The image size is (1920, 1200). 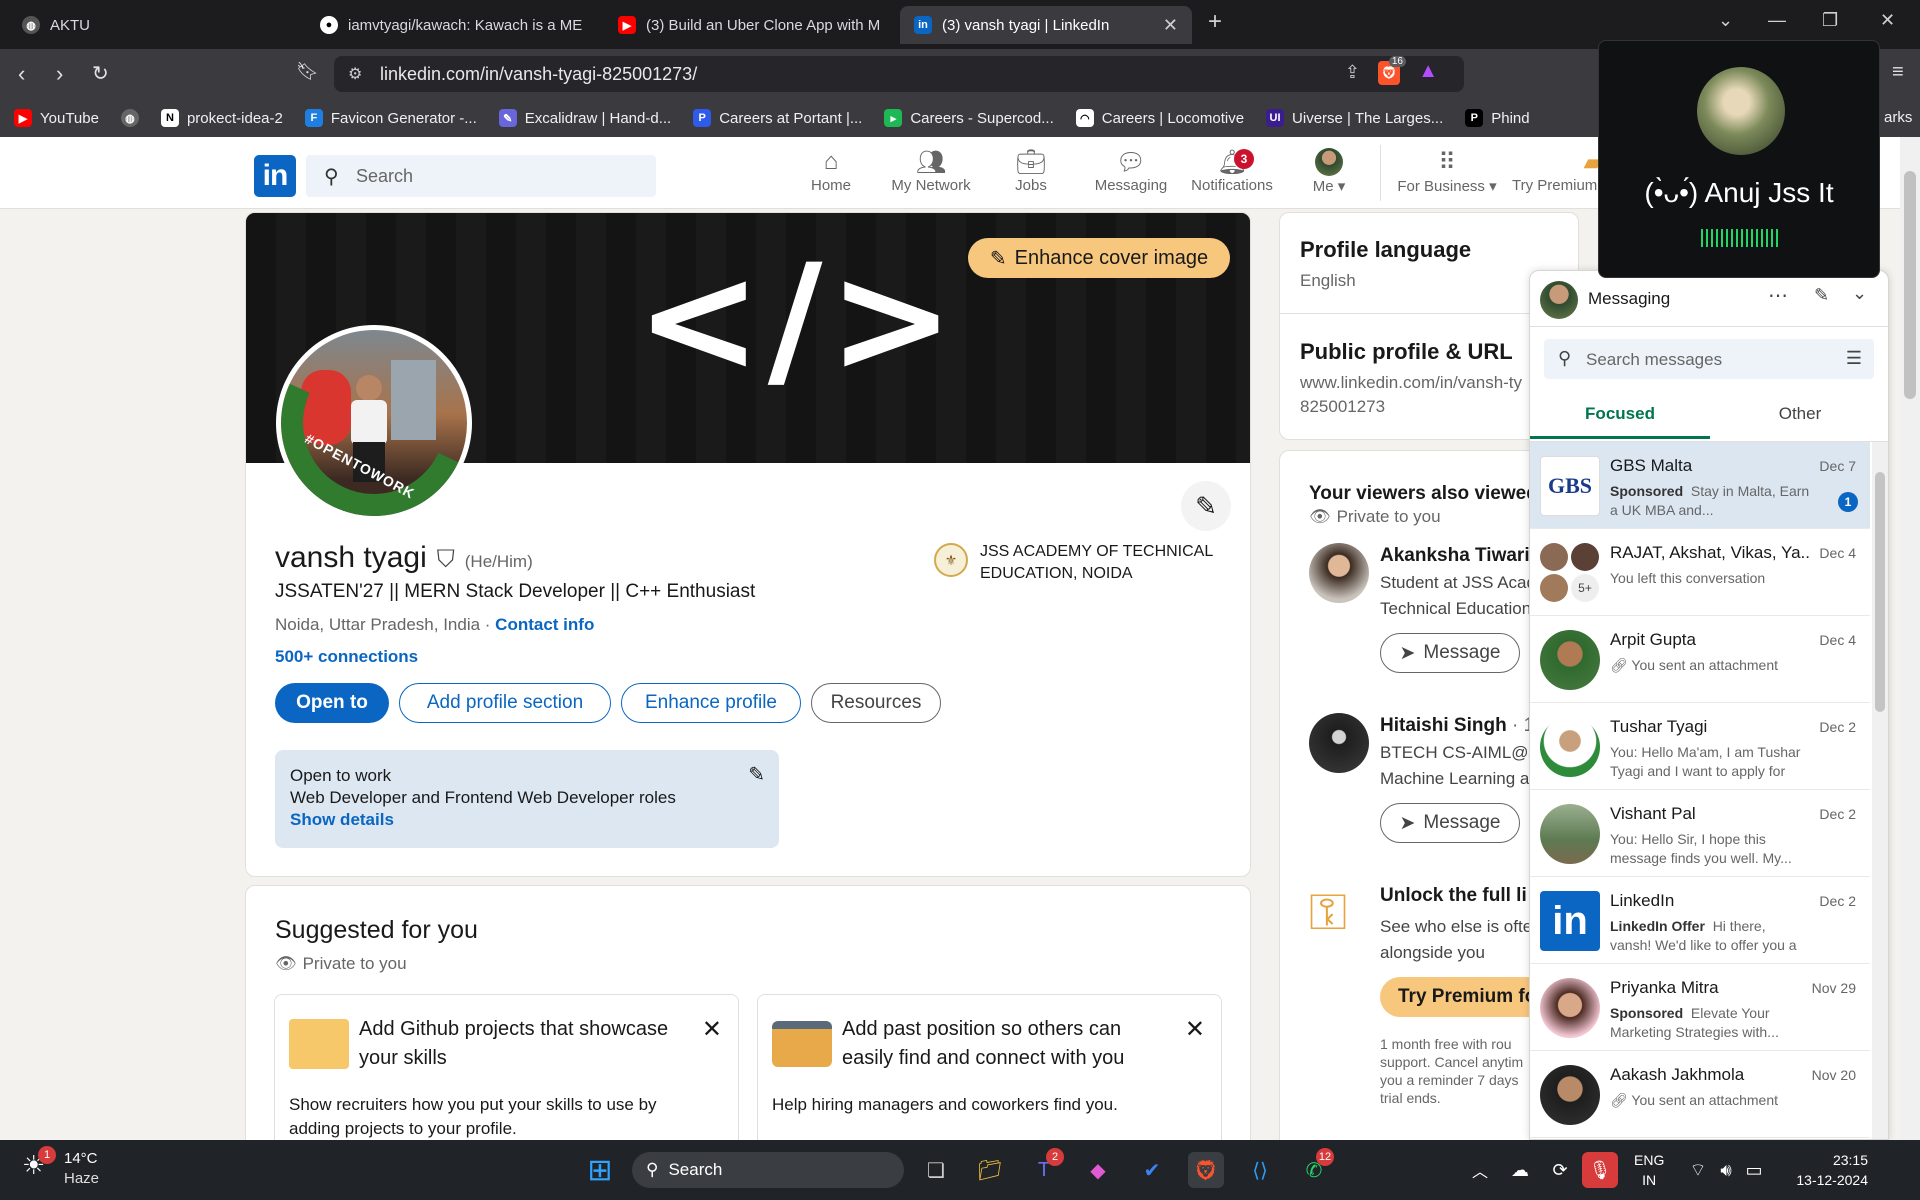 I want to click on chevron-down-icon: ⌄, so click(x=1859, y=293).